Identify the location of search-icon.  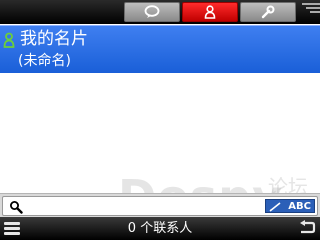
(16, 207).